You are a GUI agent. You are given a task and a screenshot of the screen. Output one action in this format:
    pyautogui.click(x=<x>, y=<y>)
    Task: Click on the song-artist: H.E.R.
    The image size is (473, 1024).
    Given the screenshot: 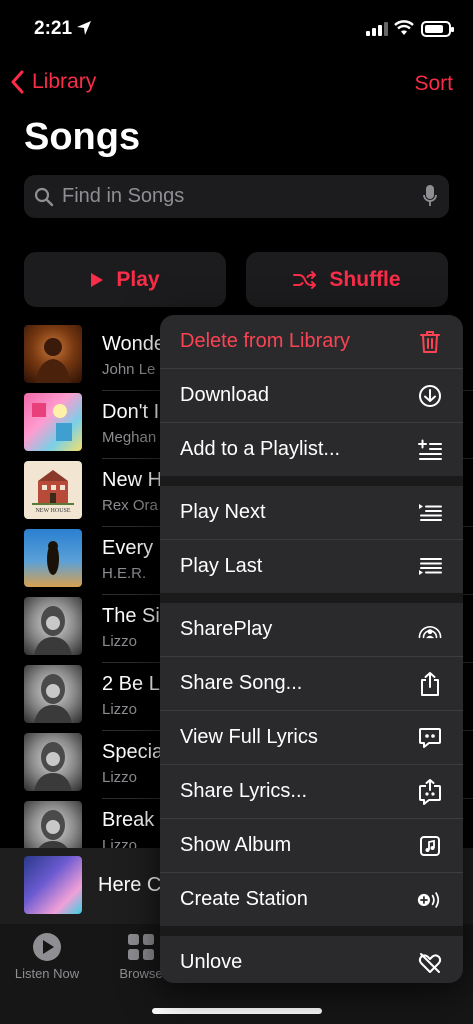 What is the action you would take?
    pyautogui.click(x=124, y=573)
    